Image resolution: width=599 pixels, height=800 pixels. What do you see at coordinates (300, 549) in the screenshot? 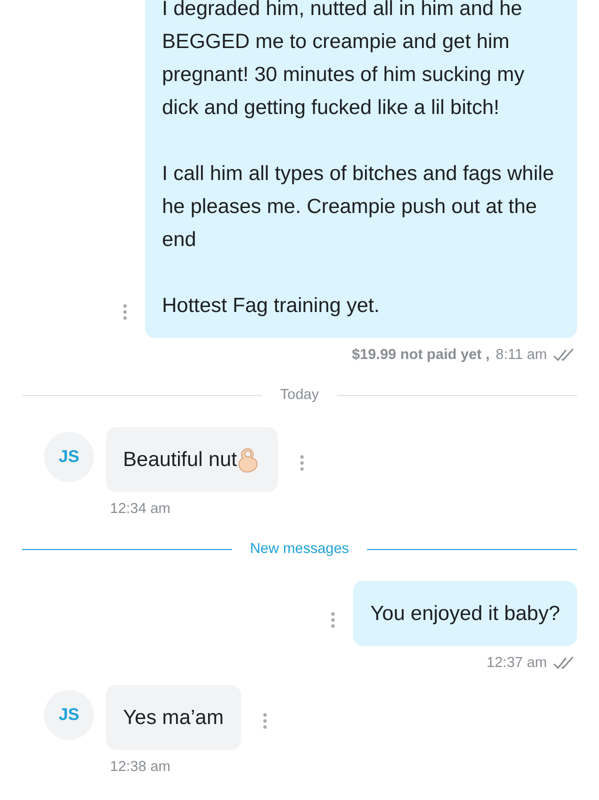
I see `date-divider-label: New messages` at bounding box center [300, 549].